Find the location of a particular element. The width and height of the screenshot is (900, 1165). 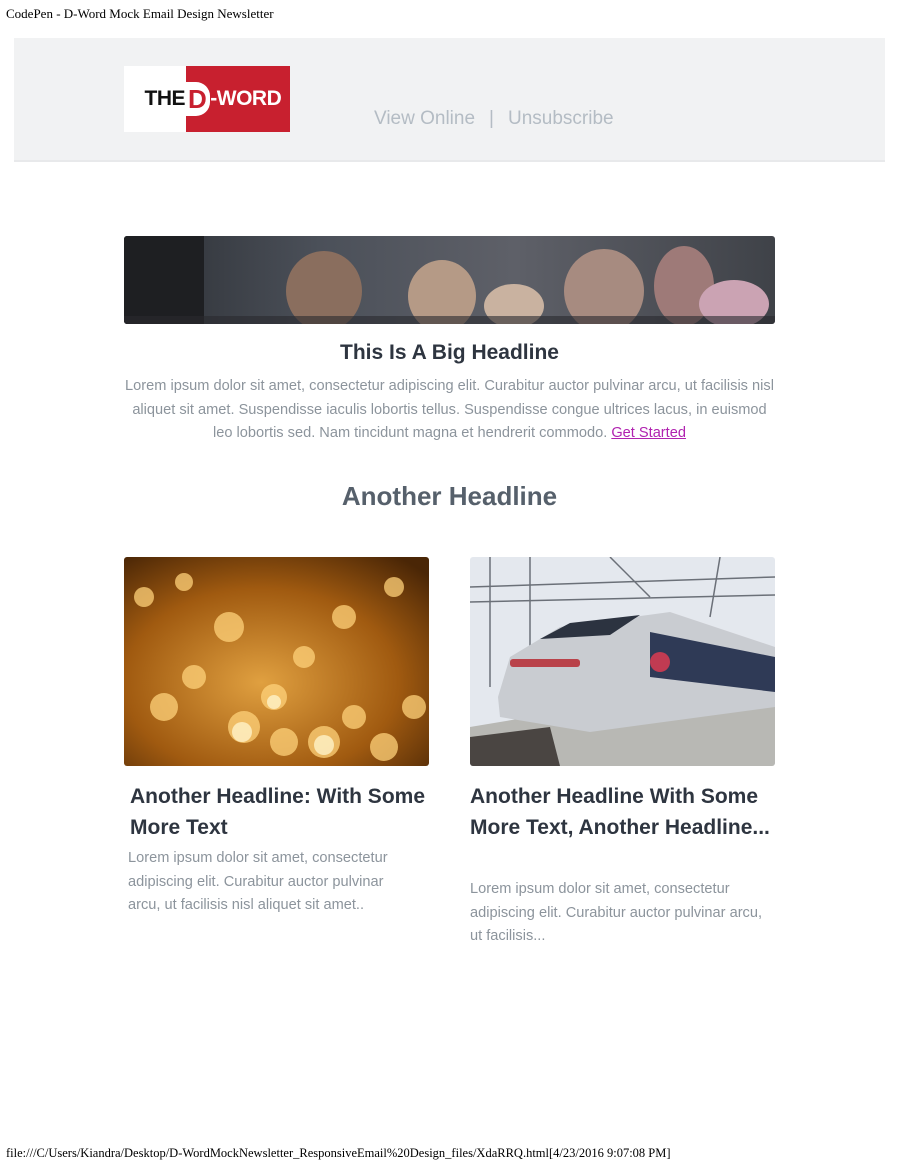

big-headline: This Is A Big Headline is located at coordinates (449, 352).